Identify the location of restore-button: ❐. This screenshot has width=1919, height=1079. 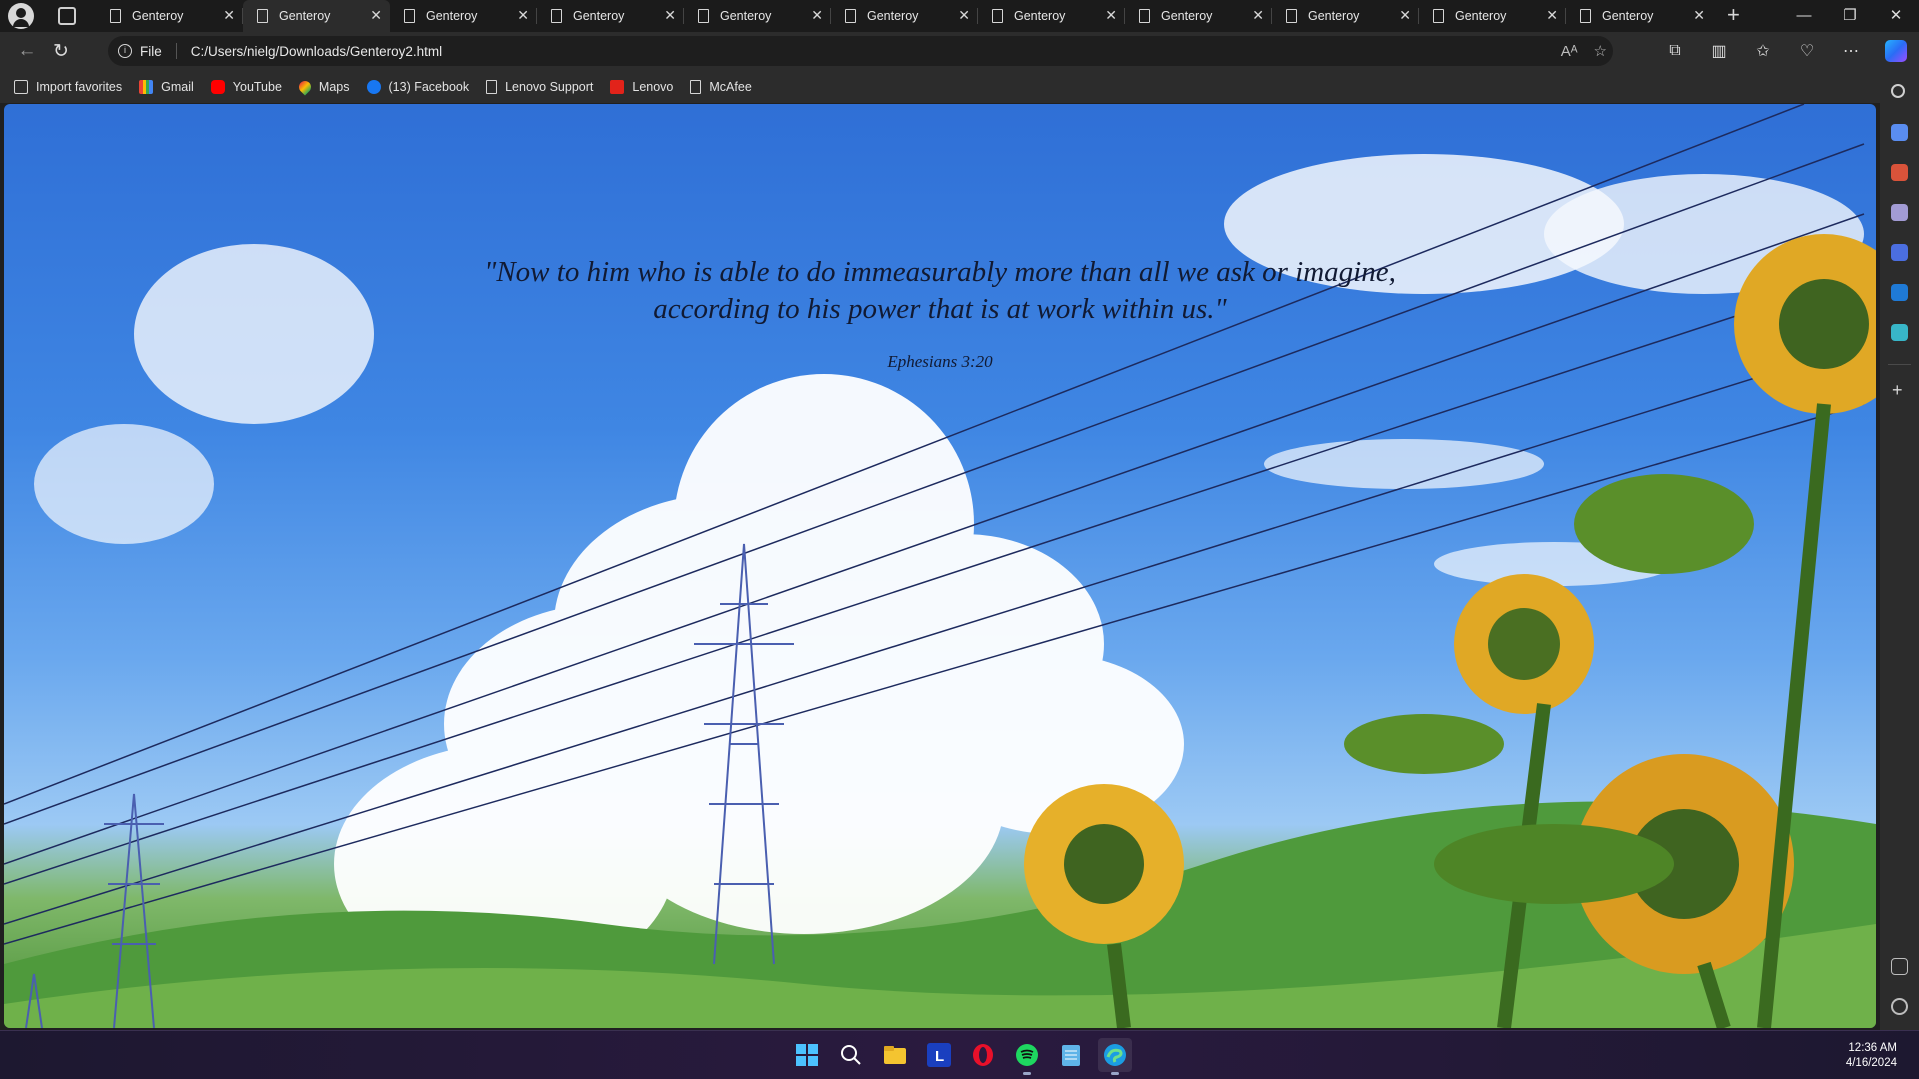
(1850, 16).